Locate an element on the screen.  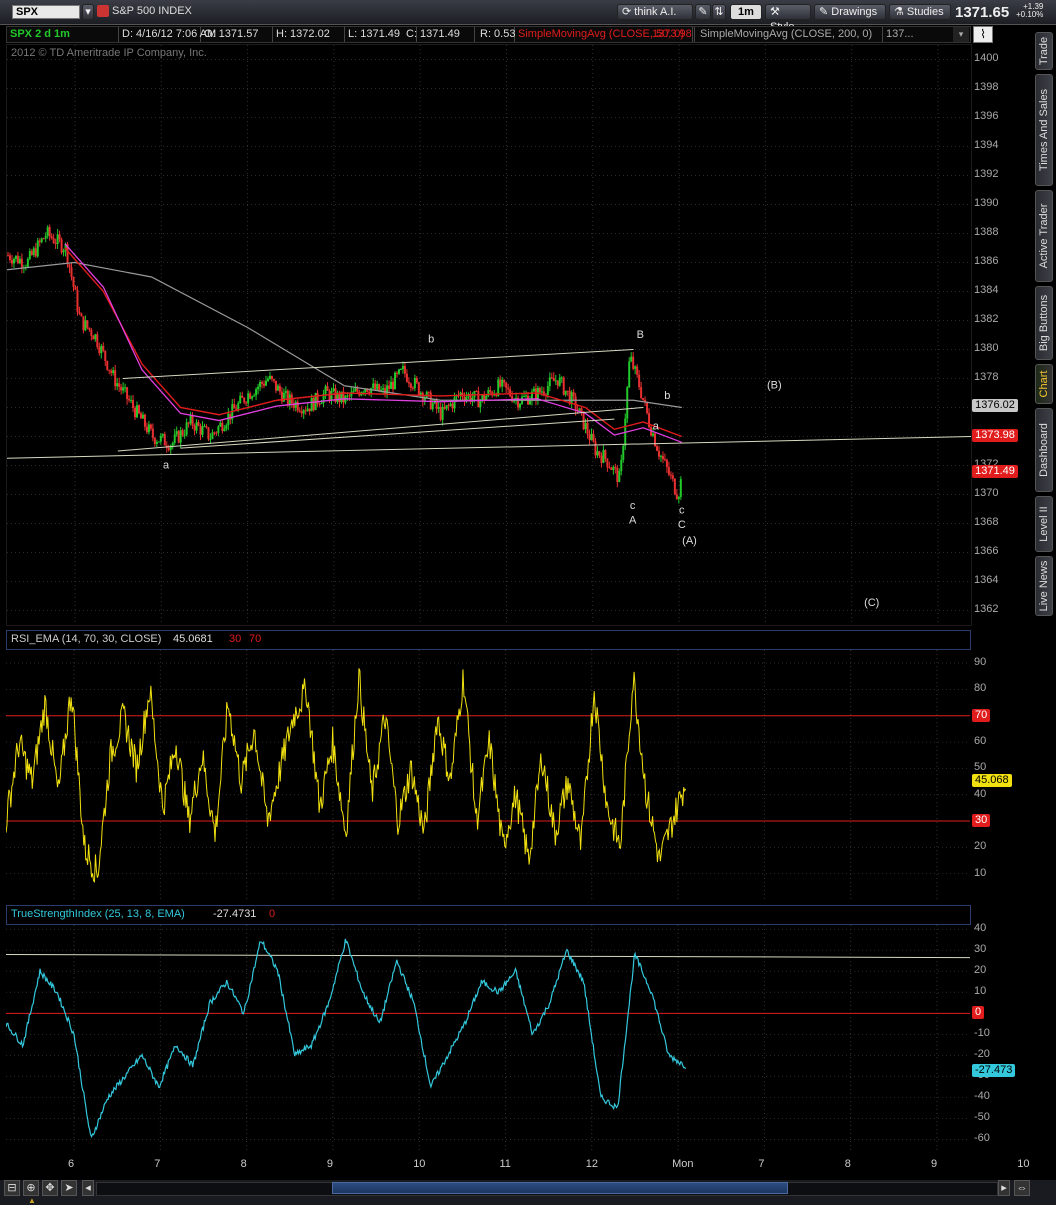
tab-times-and-sales: Times And Sales is located at coordinates (1044, 130).